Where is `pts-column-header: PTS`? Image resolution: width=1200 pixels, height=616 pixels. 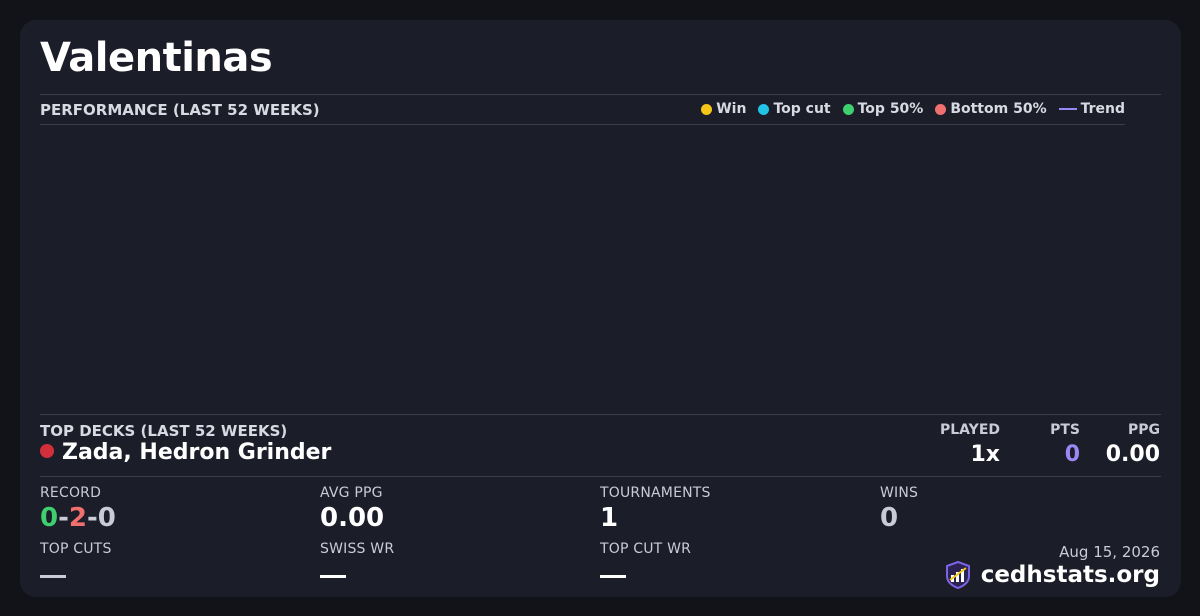 pts-column-header: PTS is located at coordinates (1065, 430).